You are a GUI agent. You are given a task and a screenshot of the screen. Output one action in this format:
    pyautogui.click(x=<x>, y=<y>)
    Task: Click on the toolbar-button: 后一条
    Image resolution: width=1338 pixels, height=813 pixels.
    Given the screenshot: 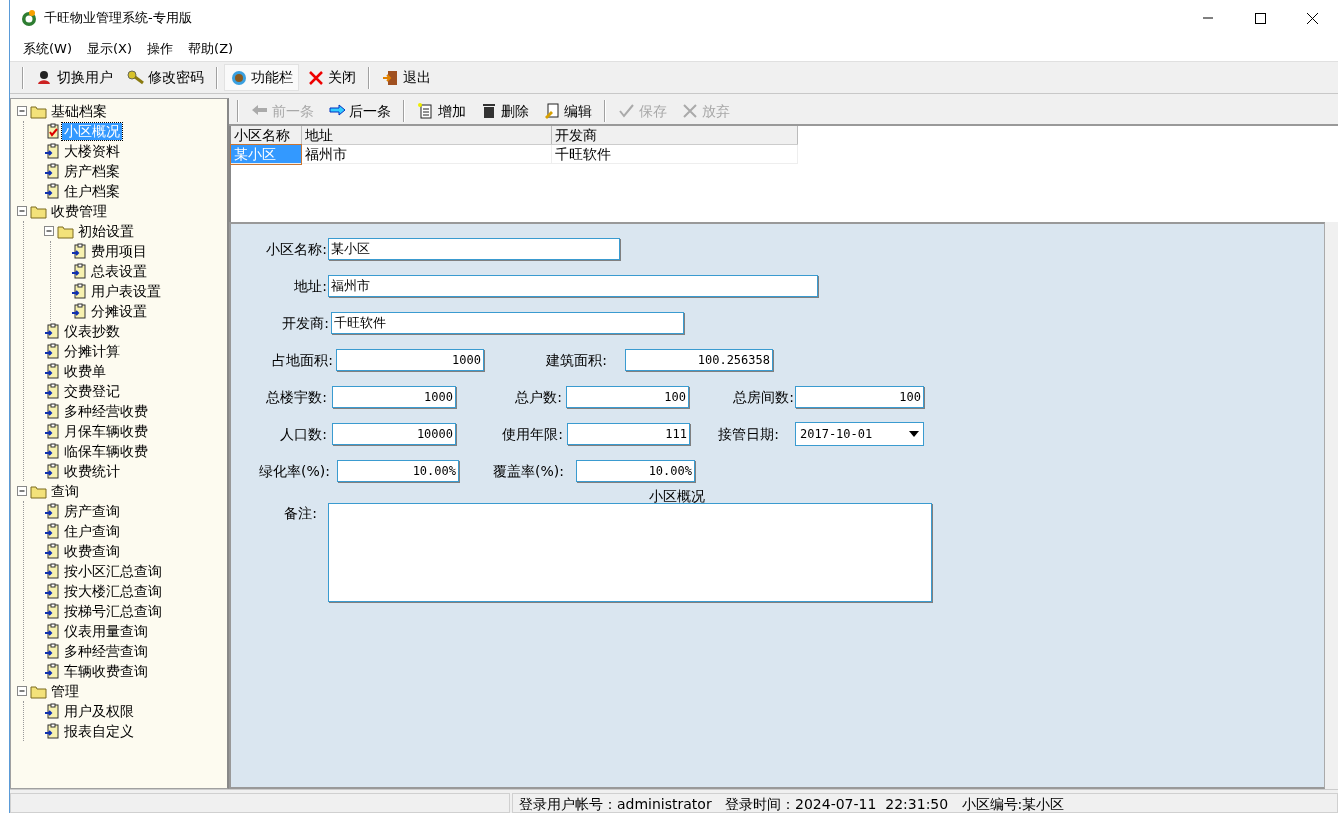 What is the action you would take?
    pyautogui.click(x=359, y=111)
    